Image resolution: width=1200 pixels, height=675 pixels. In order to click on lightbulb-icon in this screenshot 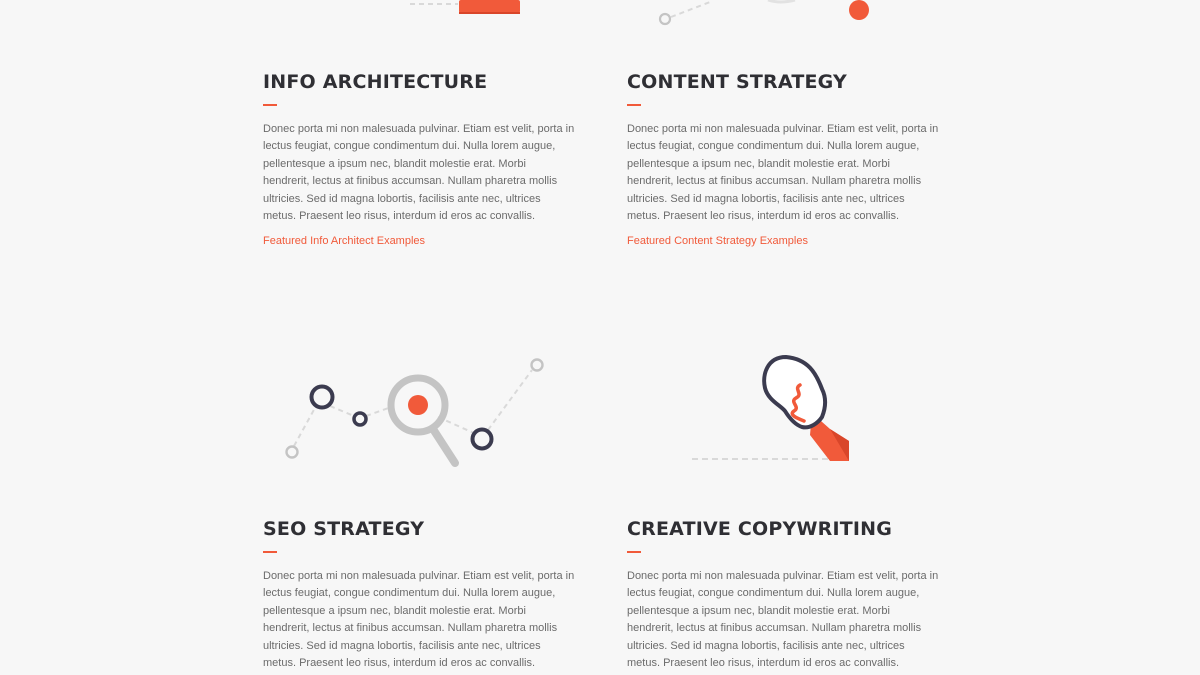, I will do `click(770, 408)`.